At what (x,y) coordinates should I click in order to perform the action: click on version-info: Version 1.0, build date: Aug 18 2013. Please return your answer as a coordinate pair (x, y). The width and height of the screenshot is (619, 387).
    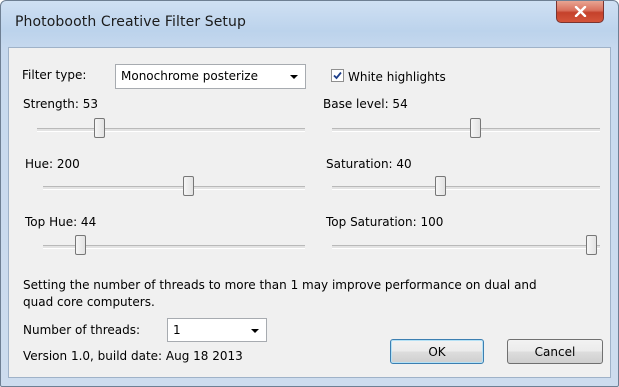
    Looking at the image, I should click on (133, 356).